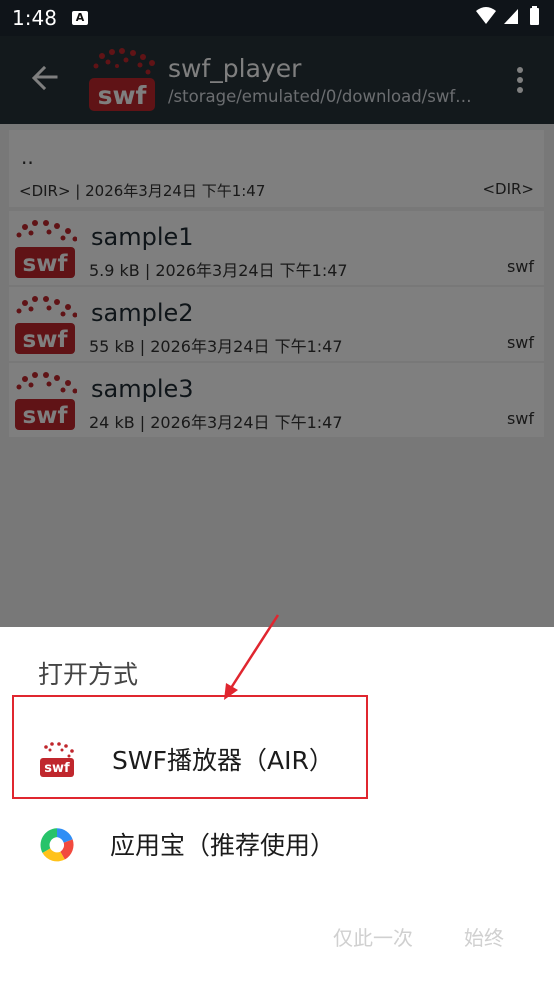 Image resolution: width=554 pixels, height=984 pixels. Describe the element at coordinates (484, 936) in the screenshot. I see `always-button: 始终` at that location.